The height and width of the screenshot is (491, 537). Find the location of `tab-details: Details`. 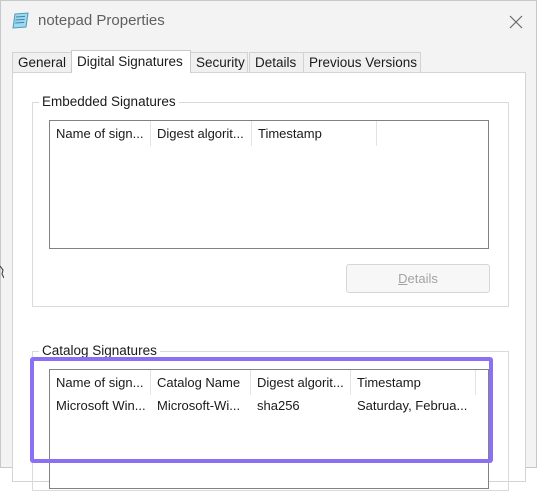

tab-details: Details is located at coordinates (276, 62).